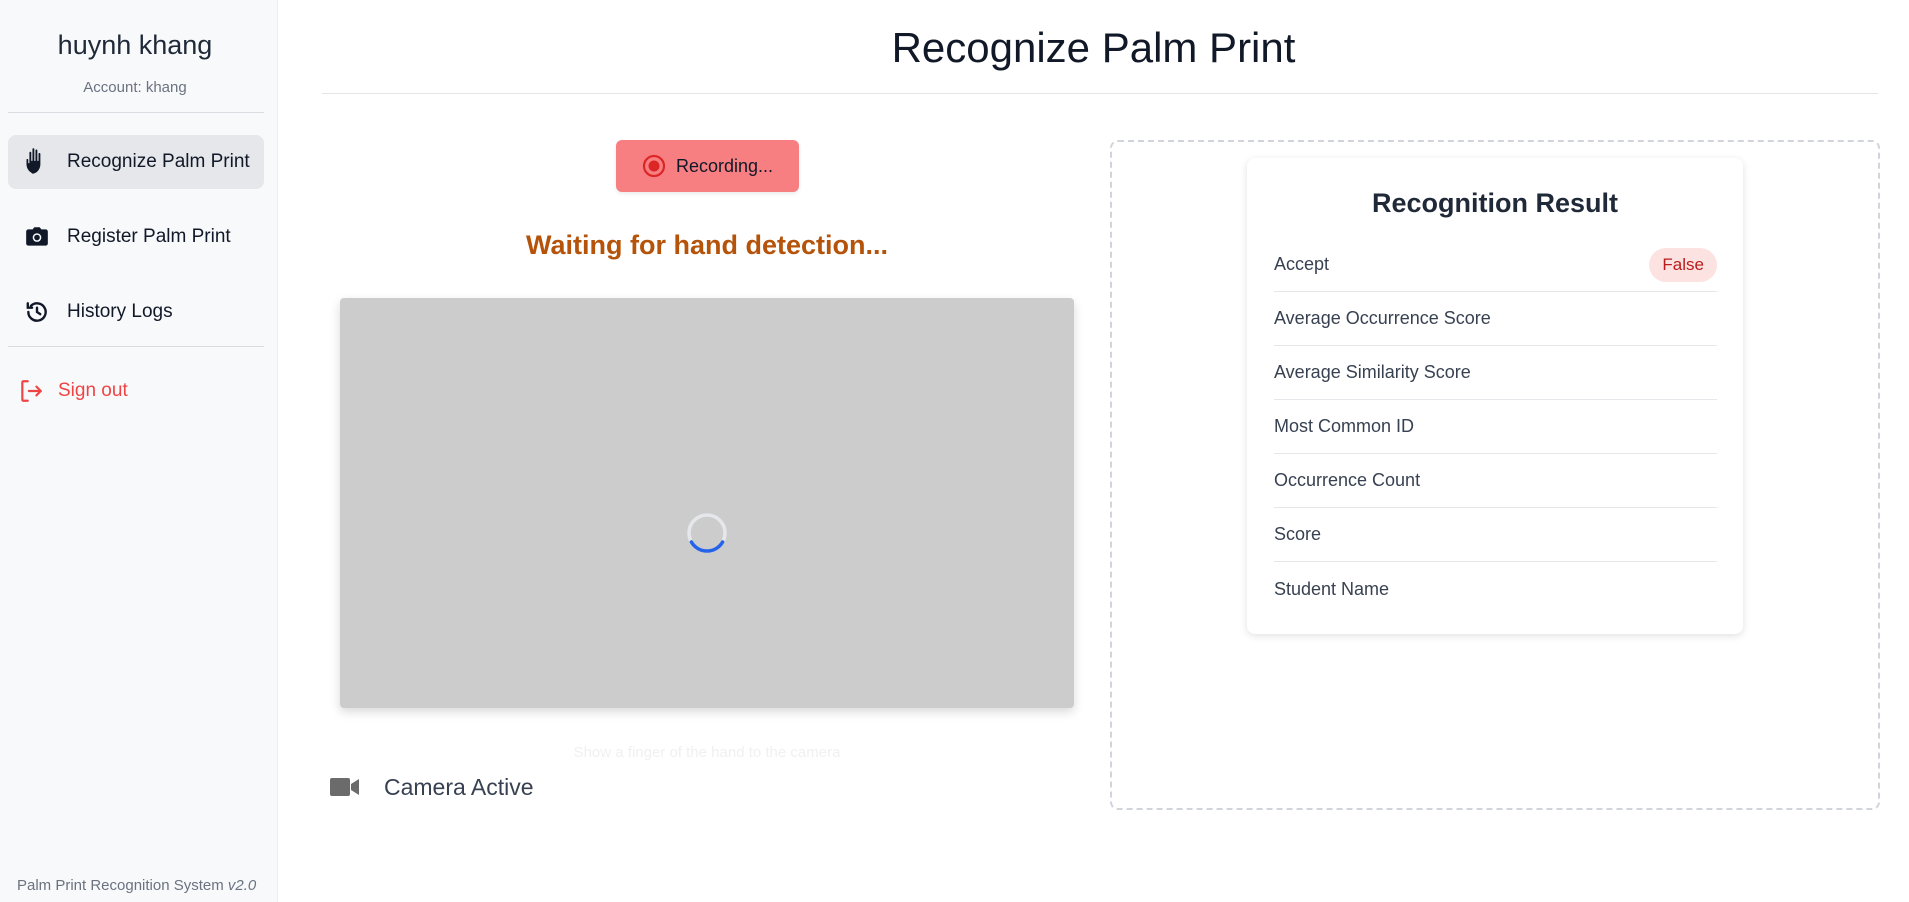 Image resolution: width=1909 pixels, height=902 pixels. I want to click on result-row-average-similarity-score: Average Similarity Score, so click(1495, 373).